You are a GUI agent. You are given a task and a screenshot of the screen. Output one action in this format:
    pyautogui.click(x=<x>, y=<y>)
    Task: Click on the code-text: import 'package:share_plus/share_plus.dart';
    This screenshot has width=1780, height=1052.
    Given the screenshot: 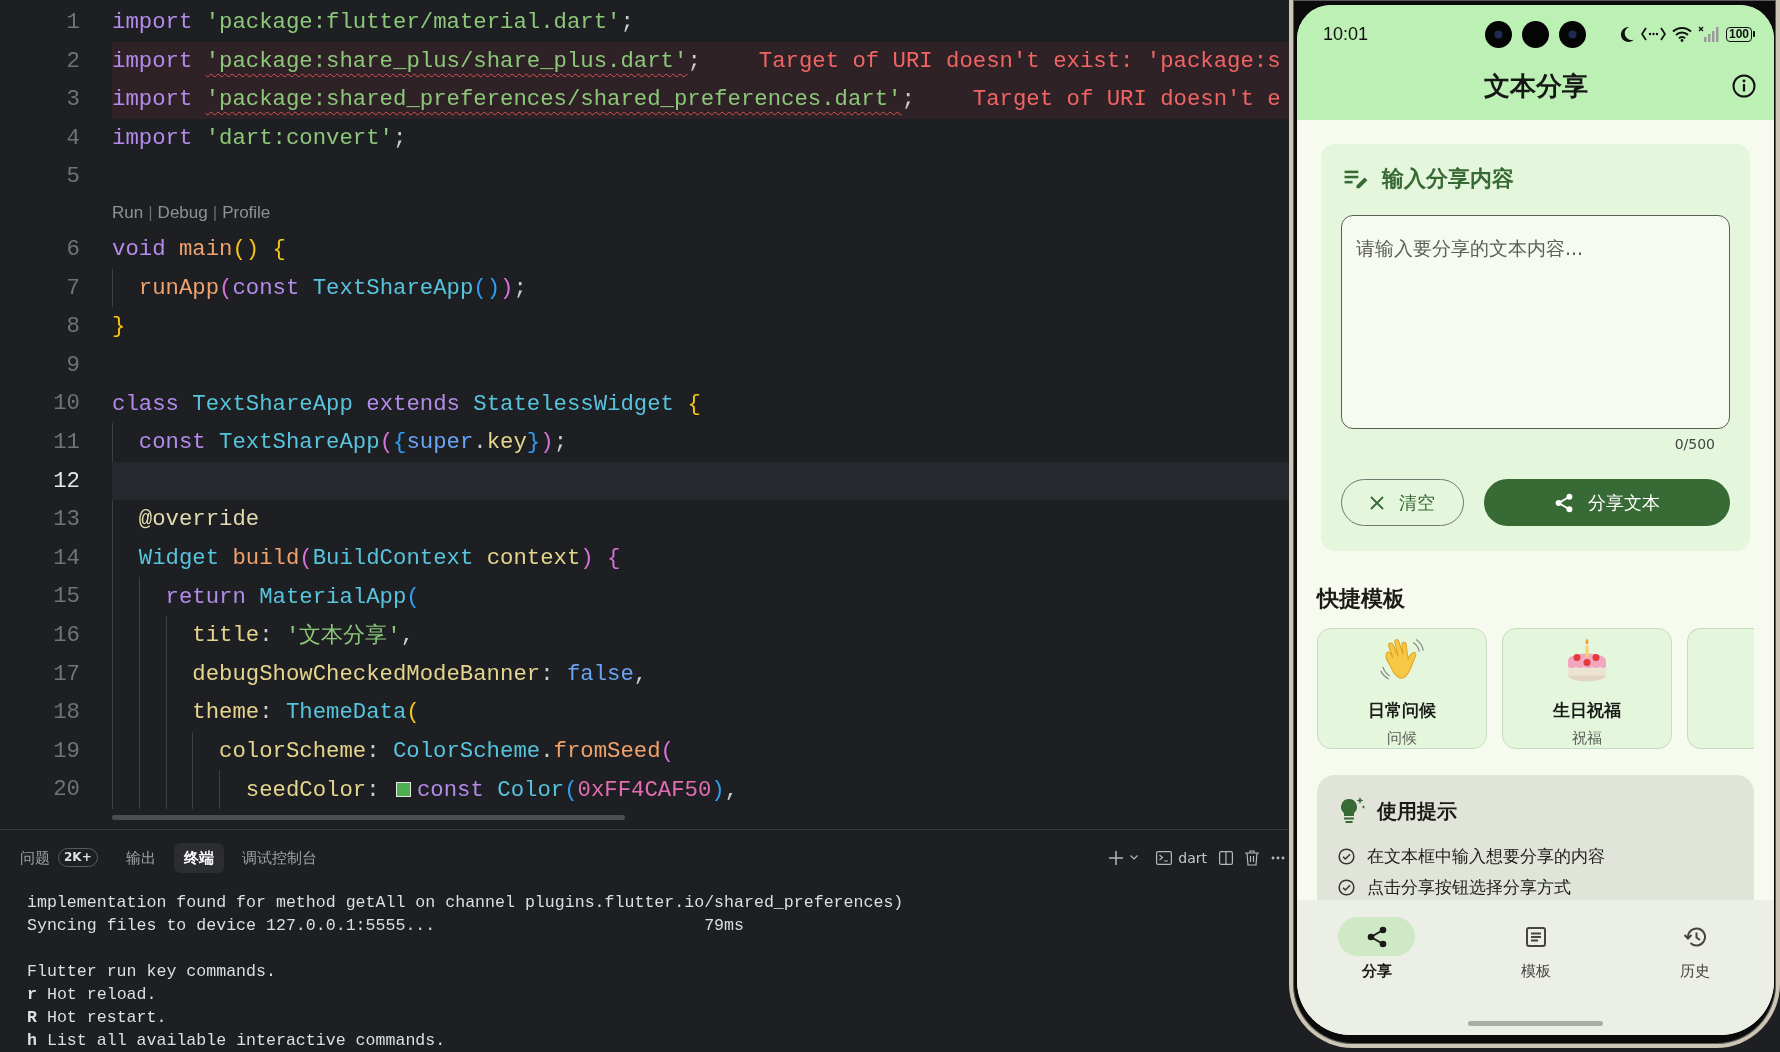 What is the action you would take?
    pyautogui.click(x=406, y=61)
    